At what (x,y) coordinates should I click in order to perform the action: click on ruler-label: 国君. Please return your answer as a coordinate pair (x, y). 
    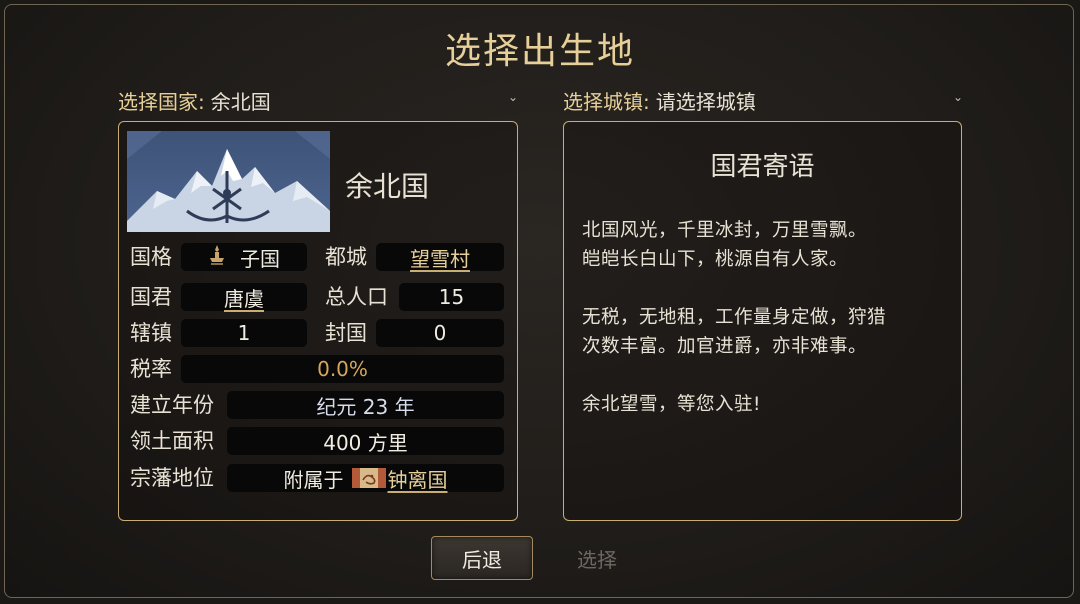
    Looking at the image, I should click on (151, 297).